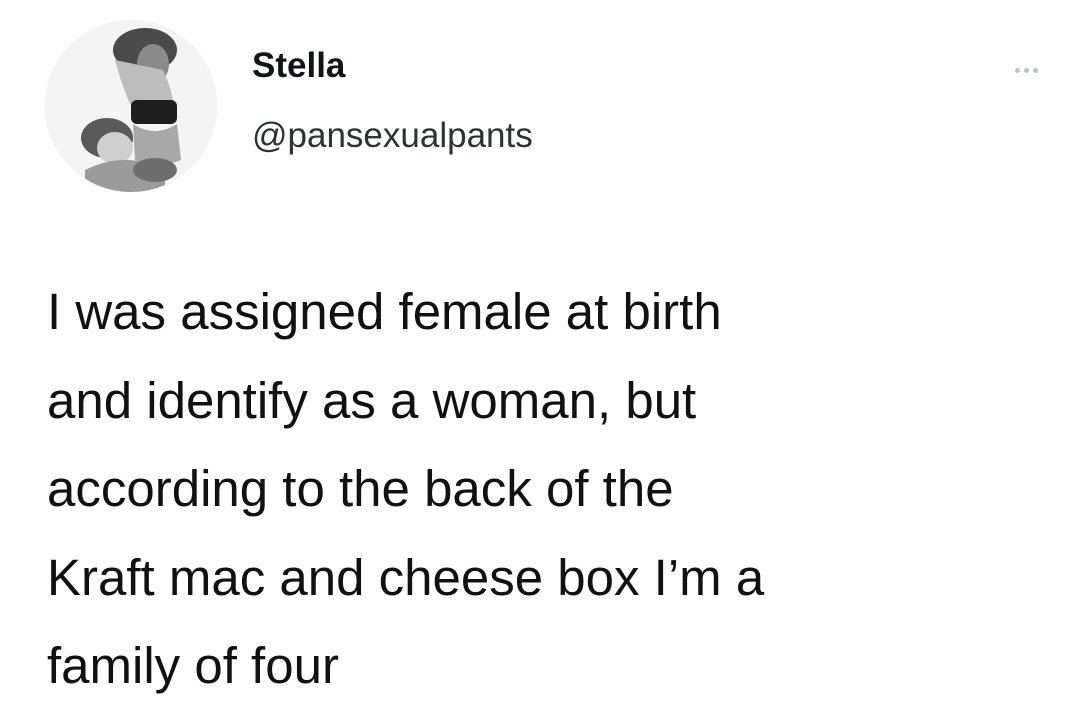 The image size is (1080, 711). Describe the element at coordinates (193, 665) in the screenshot. I see `tweet-text-line: family of four` at that location.